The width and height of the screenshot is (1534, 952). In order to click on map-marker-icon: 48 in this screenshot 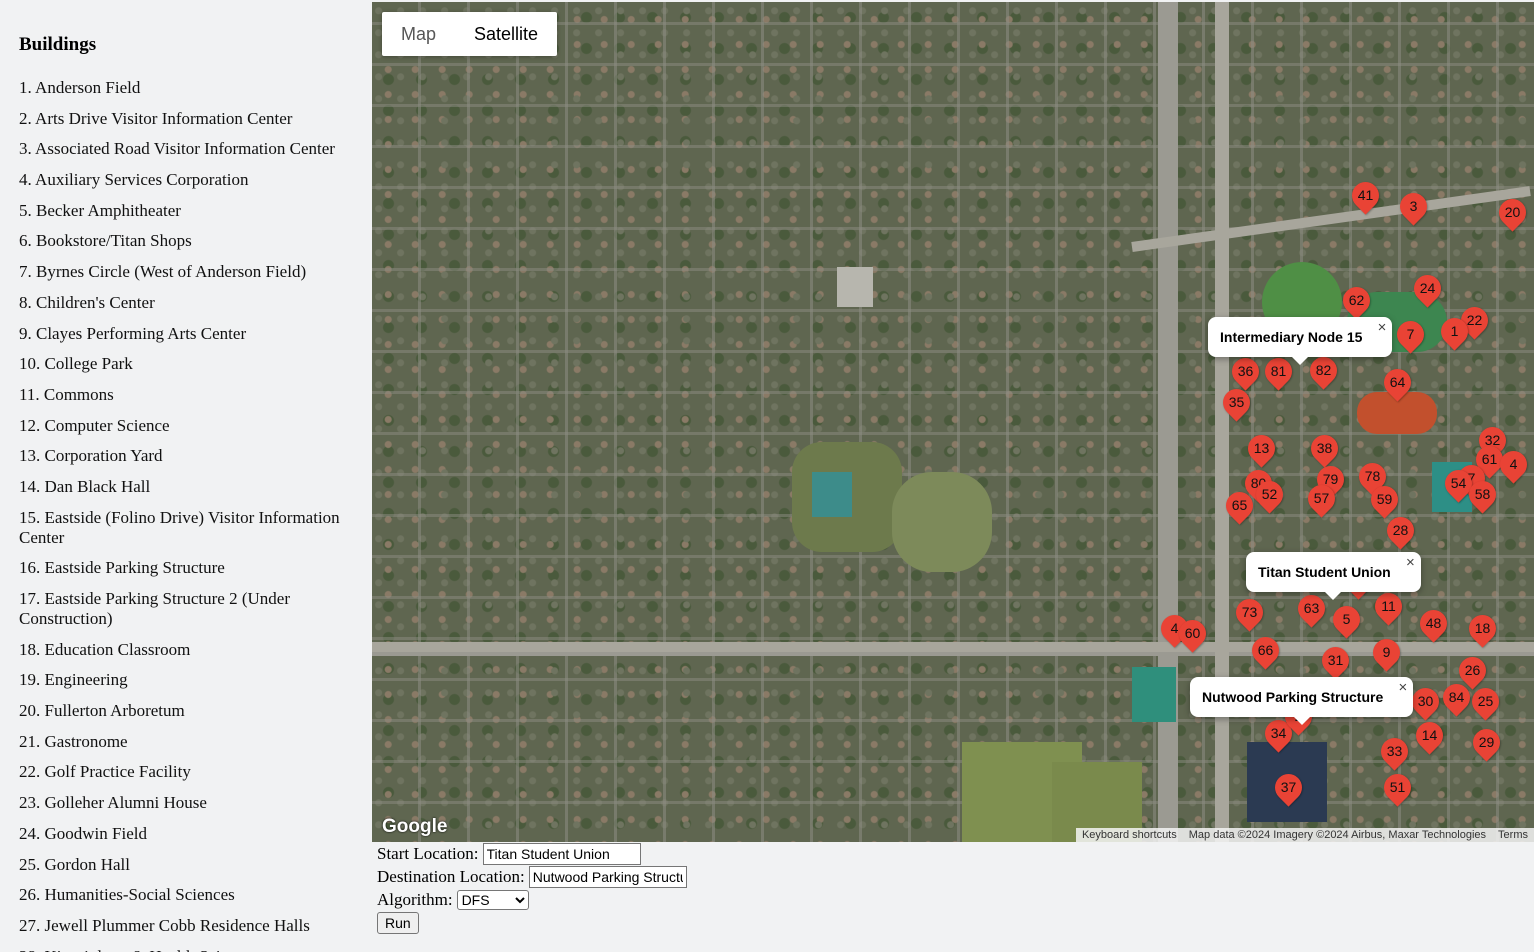, I will do `click(1433, 623)`.